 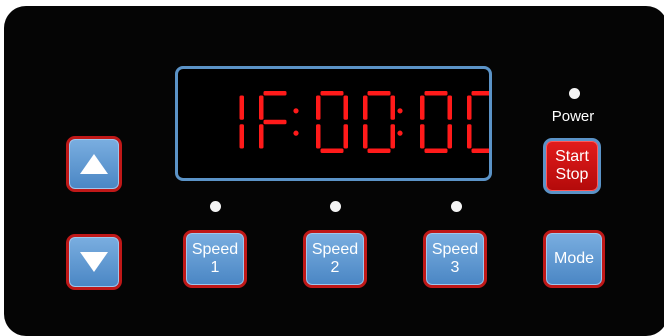 I want to click on speed2-label: Speed, so click(x=335, y=249).